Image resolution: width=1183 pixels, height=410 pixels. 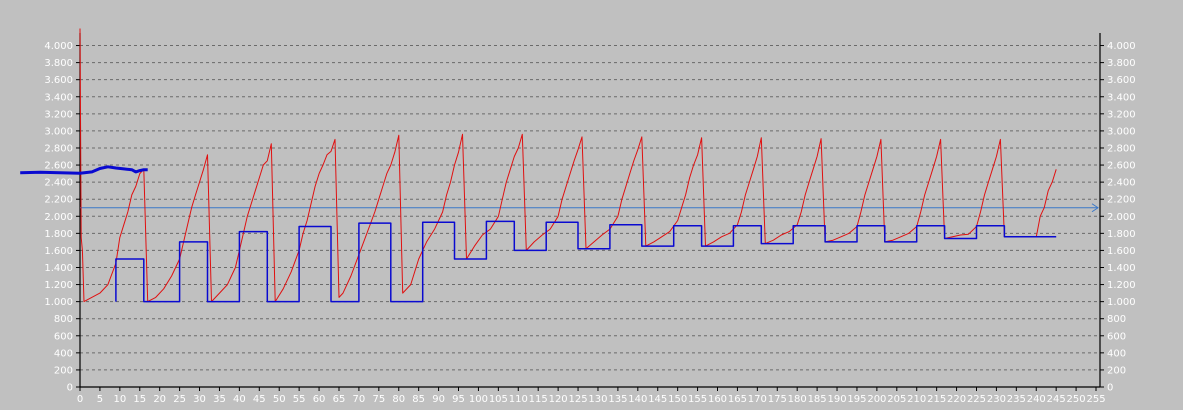 I want to click on x-tick-label: 240, so click(x=1036, y=399).